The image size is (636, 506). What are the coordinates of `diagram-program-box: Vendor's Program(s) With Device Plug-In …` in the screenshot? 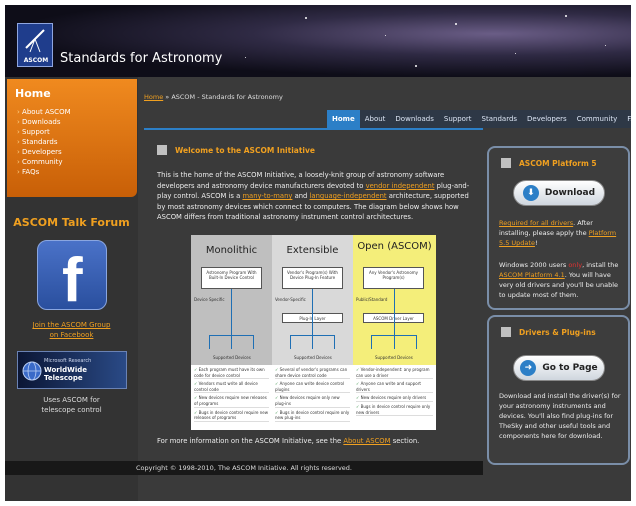 It's located at (312, 278).